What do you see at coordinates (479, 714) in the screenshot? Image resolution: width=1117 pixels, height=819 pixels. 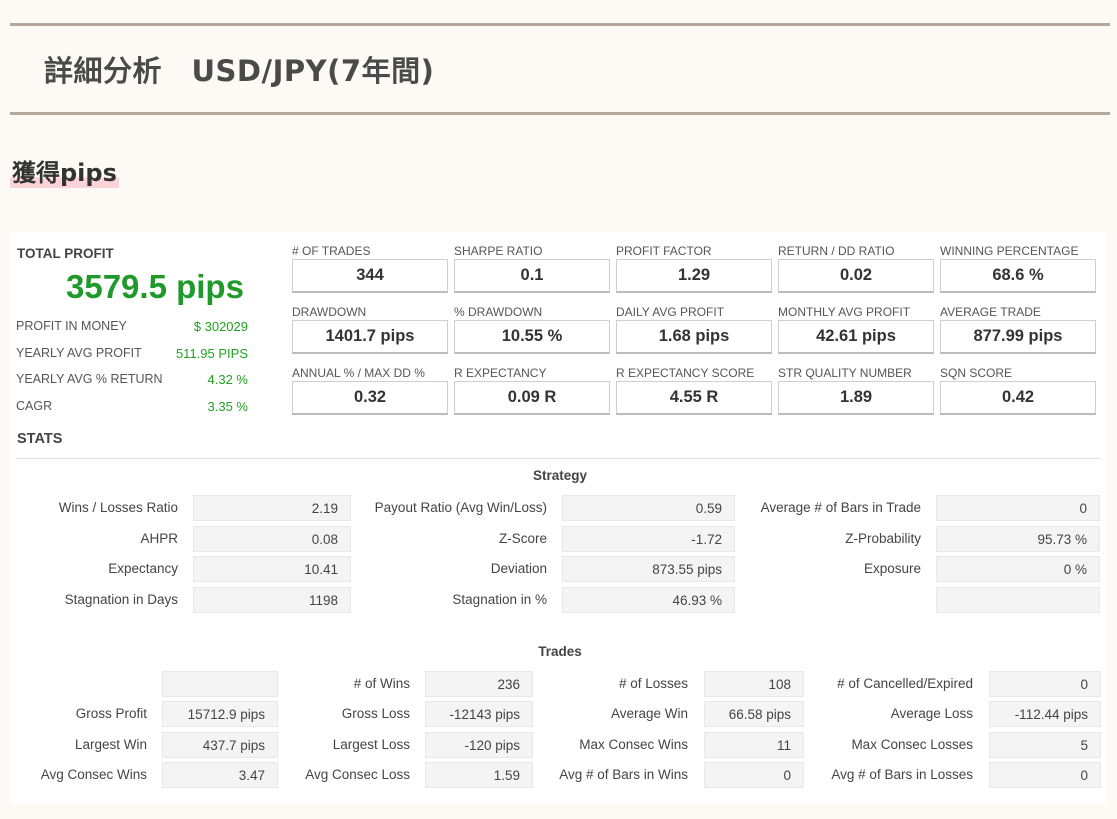 I see `stat-value: -12143 pips` at bounding box center [479, 714].